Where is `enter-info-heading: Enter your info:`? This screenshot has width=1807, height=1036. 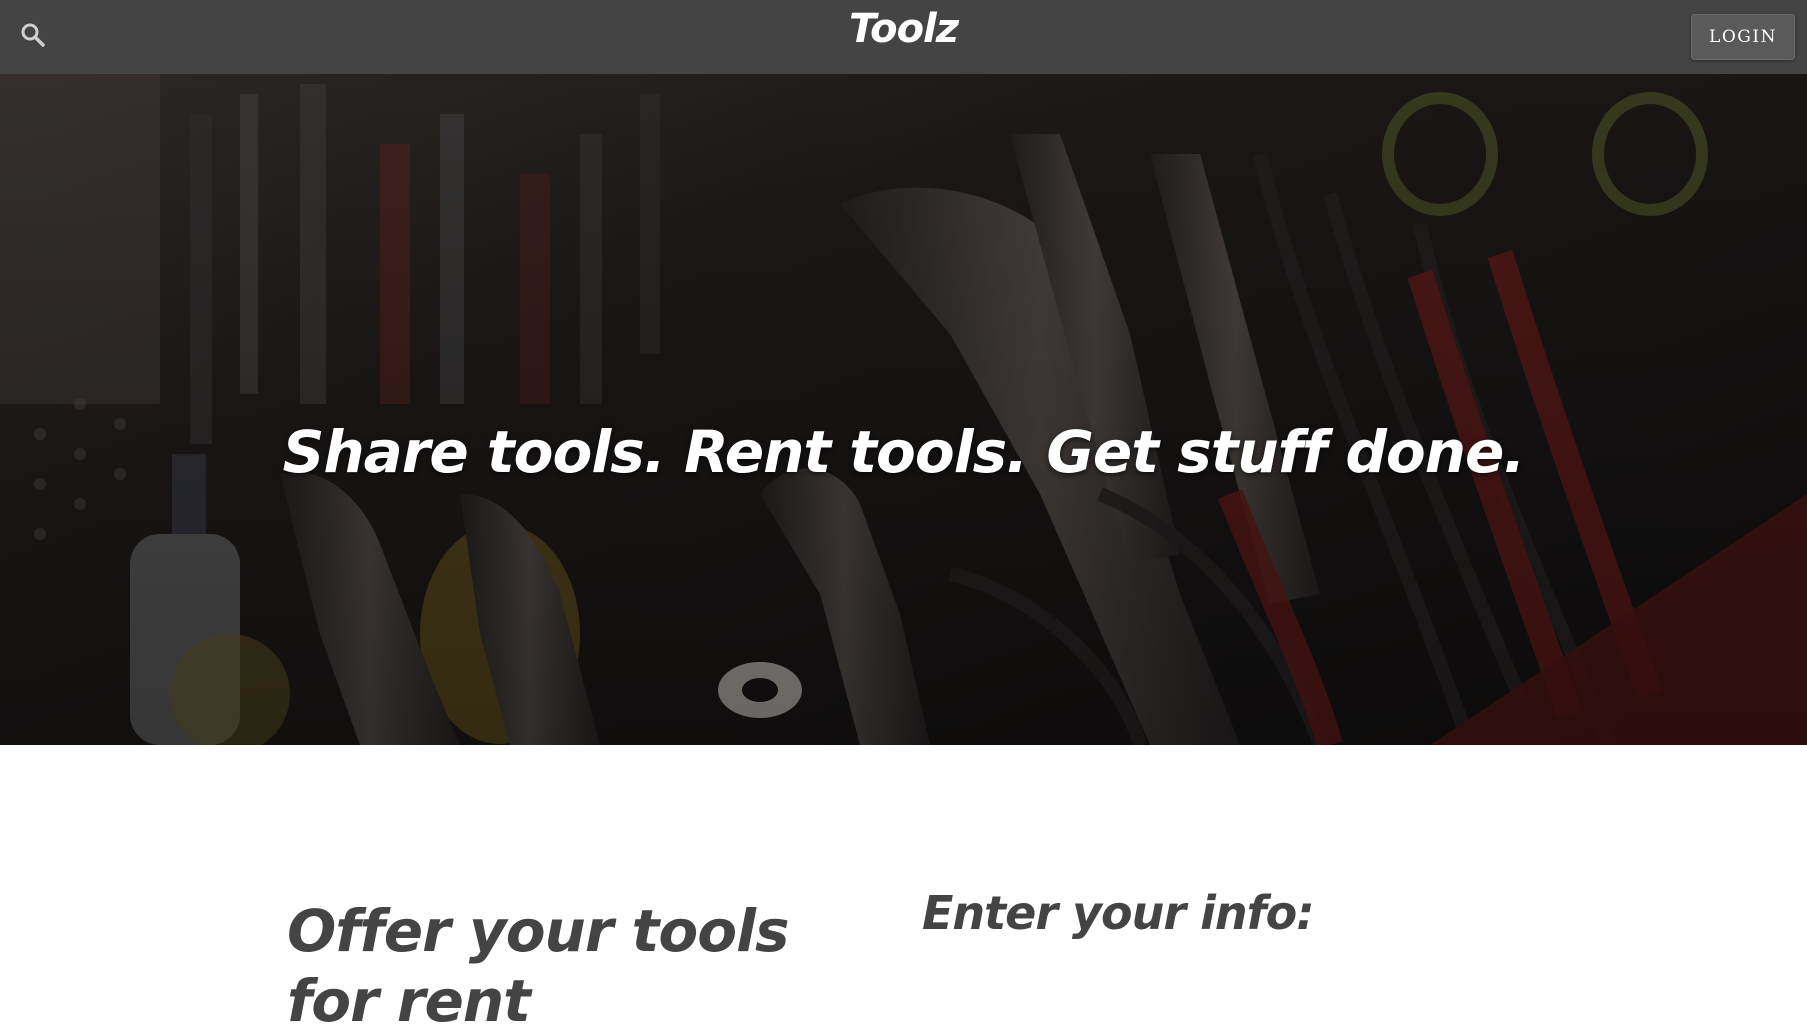
enter-info-heading: Enter your info: is located at coordinates (1118, 913).